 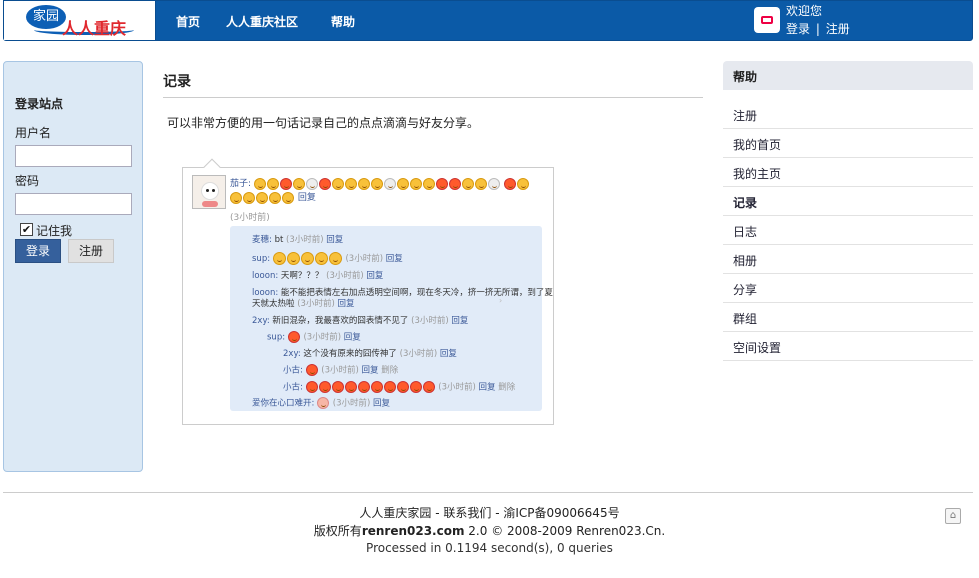 I want to click on card-notch, so click(x=212, y=167).